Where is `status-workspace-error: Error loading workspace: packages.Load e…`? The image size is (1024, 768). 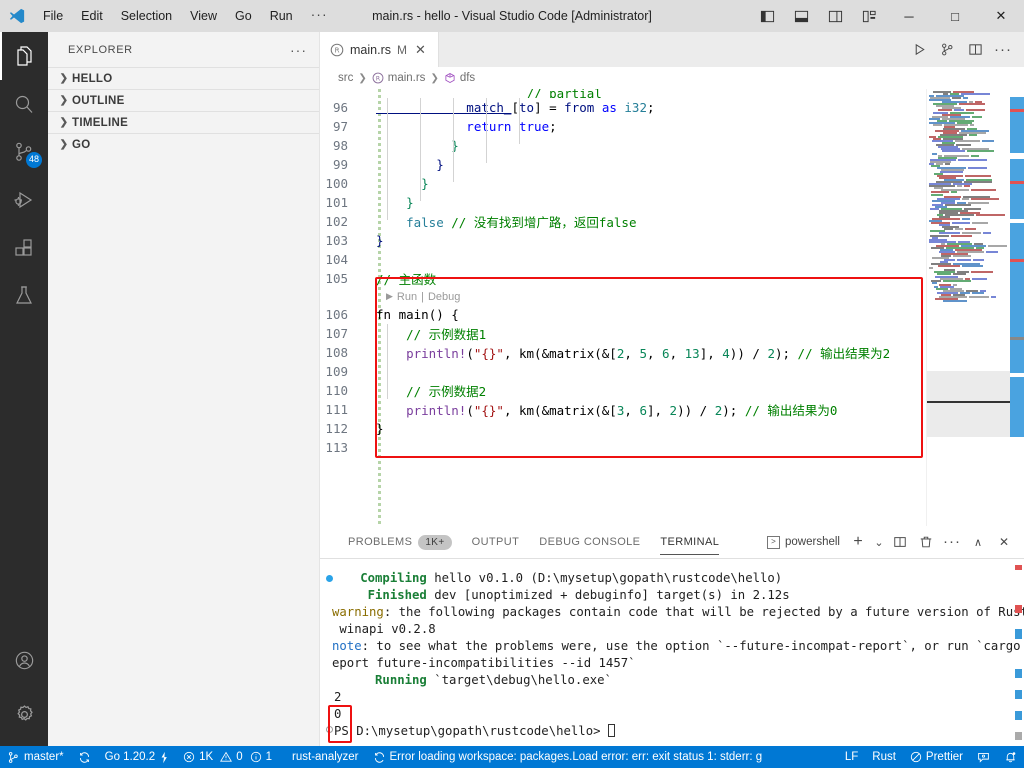 status-workspace-error: Error loading workspace: packages.Load e… is located at coordinates (568, 757).